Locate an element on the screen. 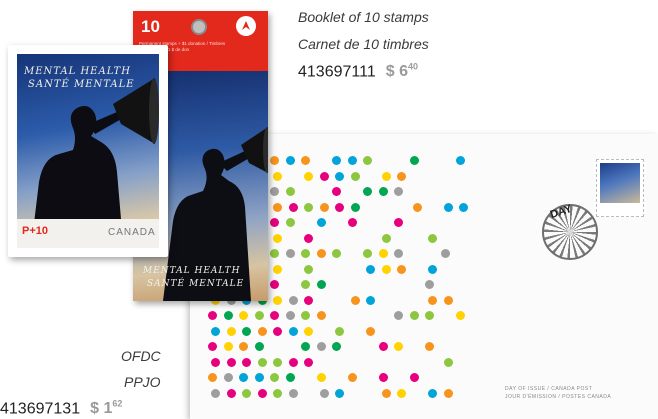  booklet-price-dollars: $ 6 is located at coordinates (396, 72).